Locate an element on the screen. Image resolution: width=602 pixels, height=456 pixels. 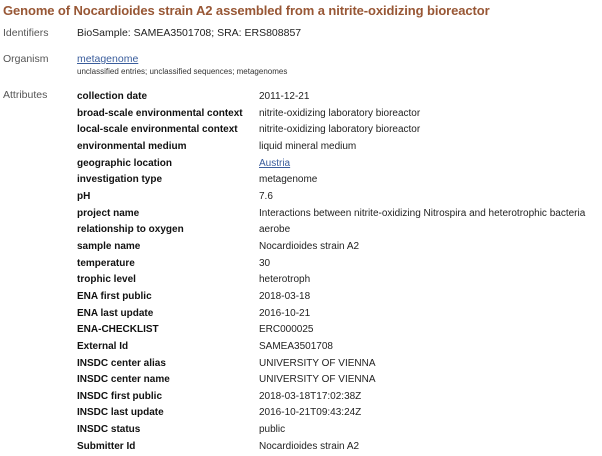
attribute-row: INSDC last update 2016-10-21T09:43:24Z is located at coordinates (331, 413).